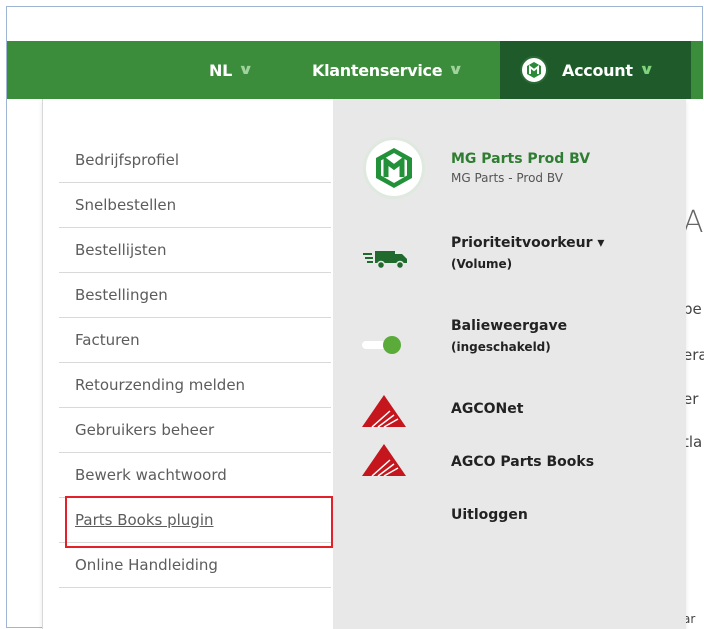  I want to click on menu-item-label: Bewerk wachtwoord, so click(151, 475).